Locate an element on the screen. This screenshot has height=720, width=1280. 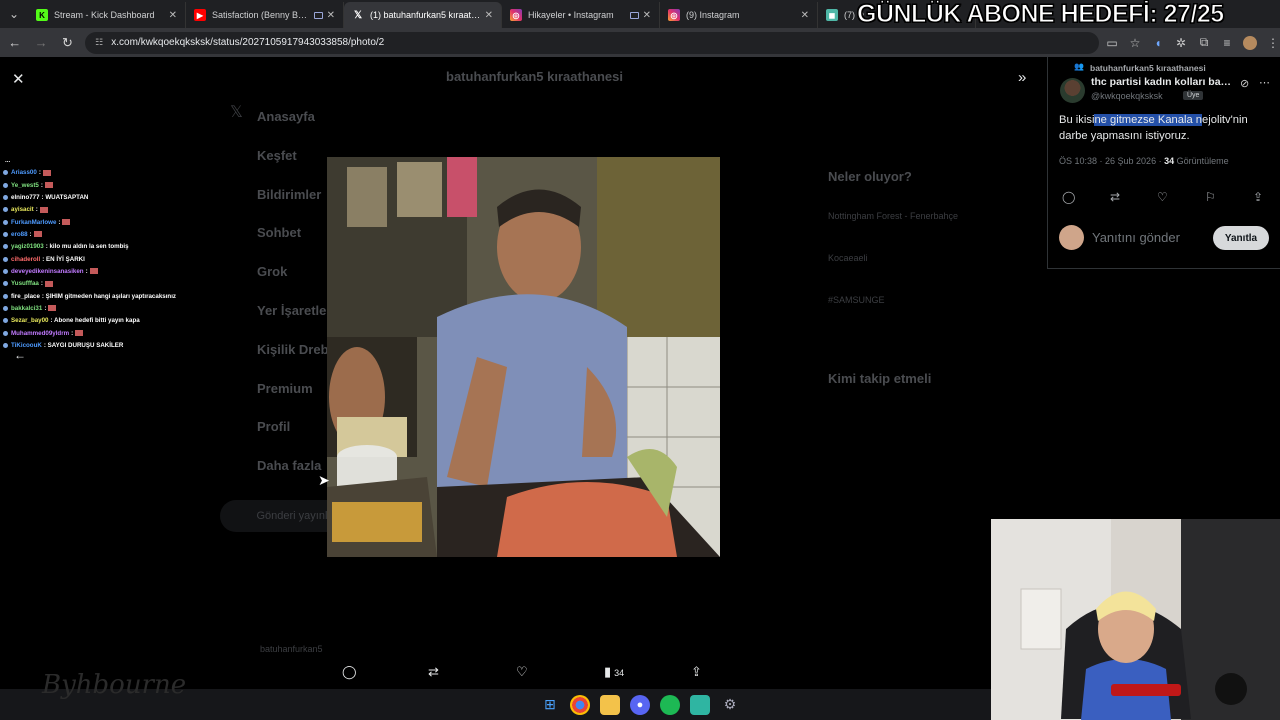
menu-icon: ⋮ is located at coordinates (1273, 43).